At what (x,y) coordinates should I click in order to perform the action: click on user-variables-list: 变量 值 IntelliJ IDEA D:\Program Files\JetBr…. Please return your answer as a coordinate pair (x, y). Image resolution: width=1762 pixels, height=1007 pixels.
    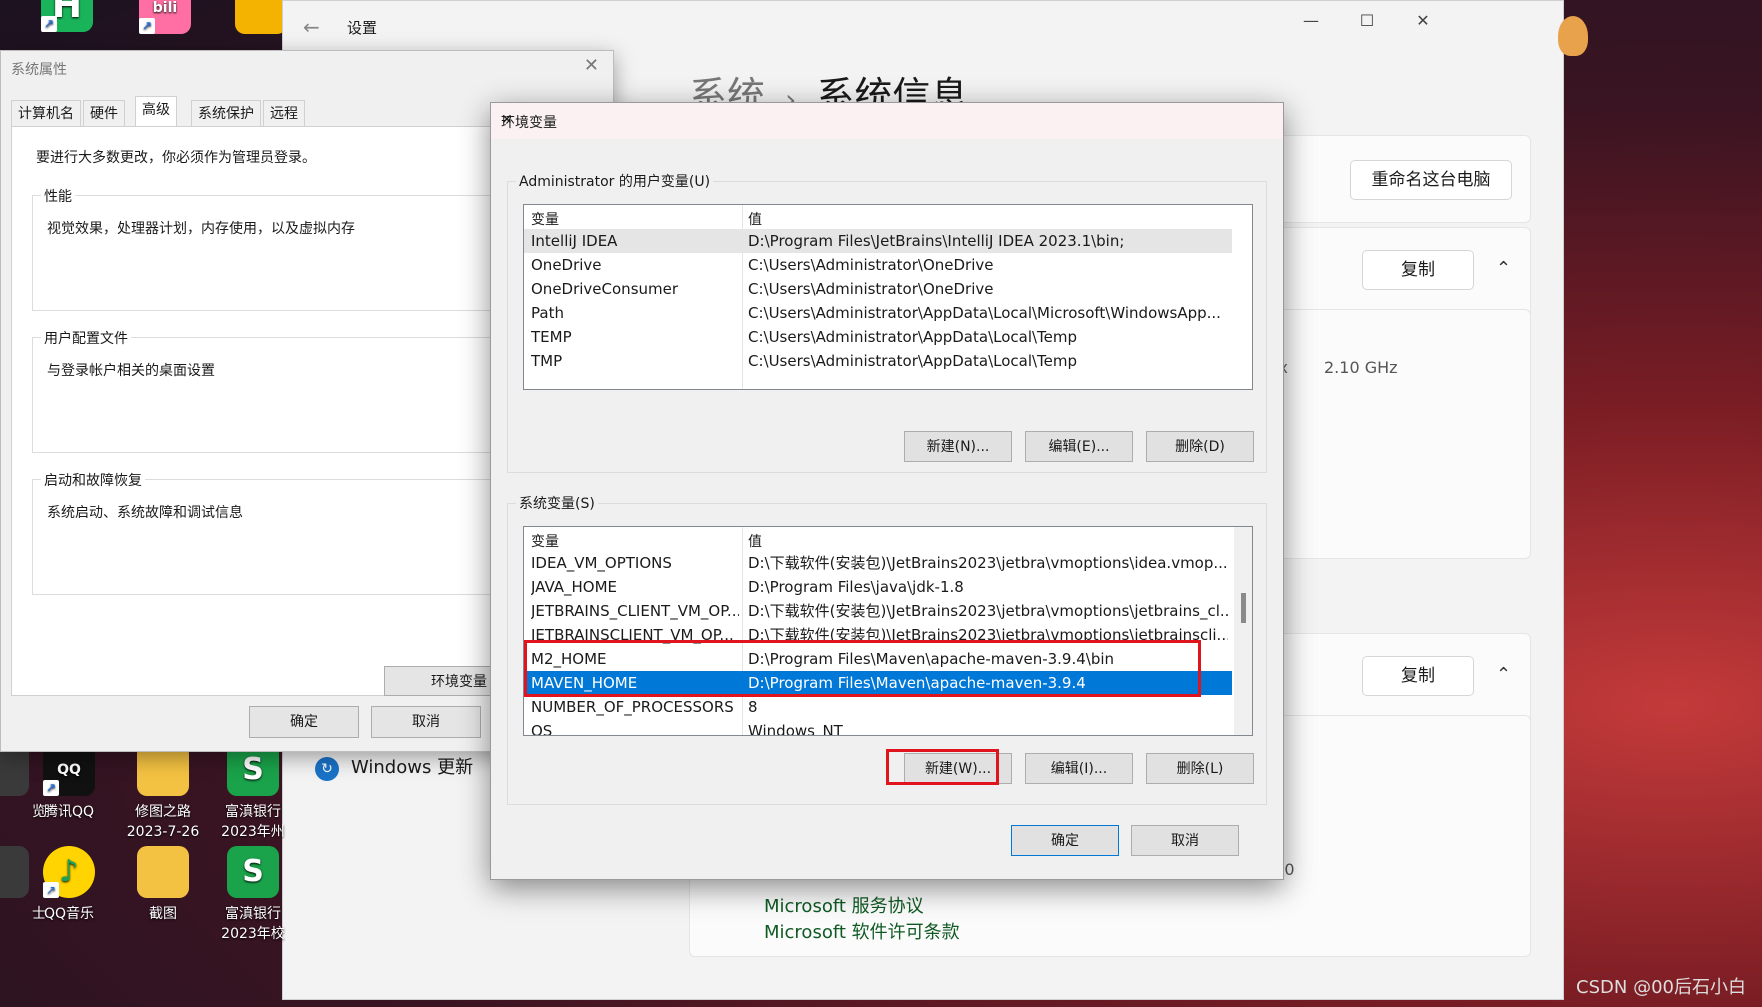
    Looking at the image, I should click on (888, 297).